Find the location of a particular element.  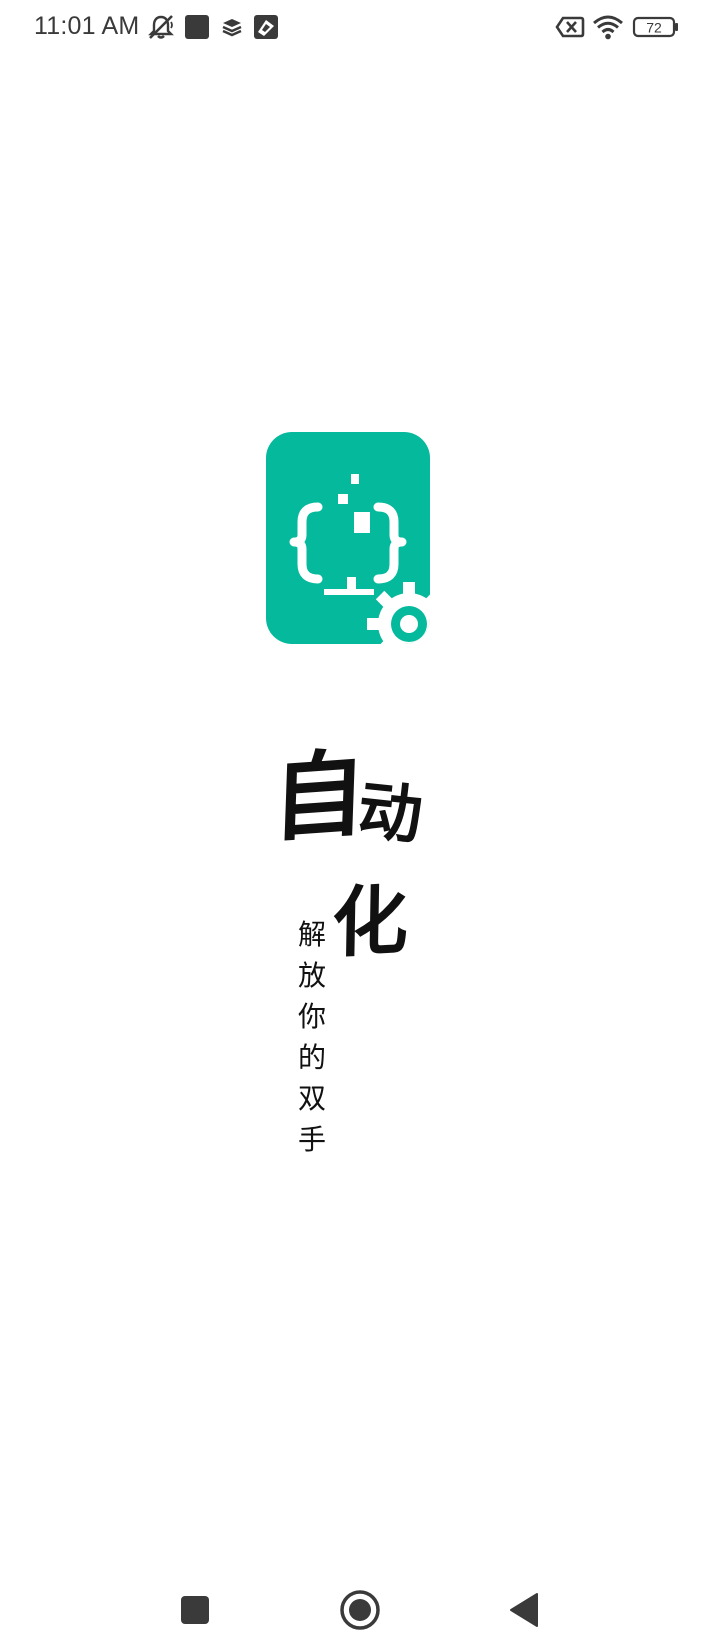

data-off-icon is located at coordinates (570, 27).